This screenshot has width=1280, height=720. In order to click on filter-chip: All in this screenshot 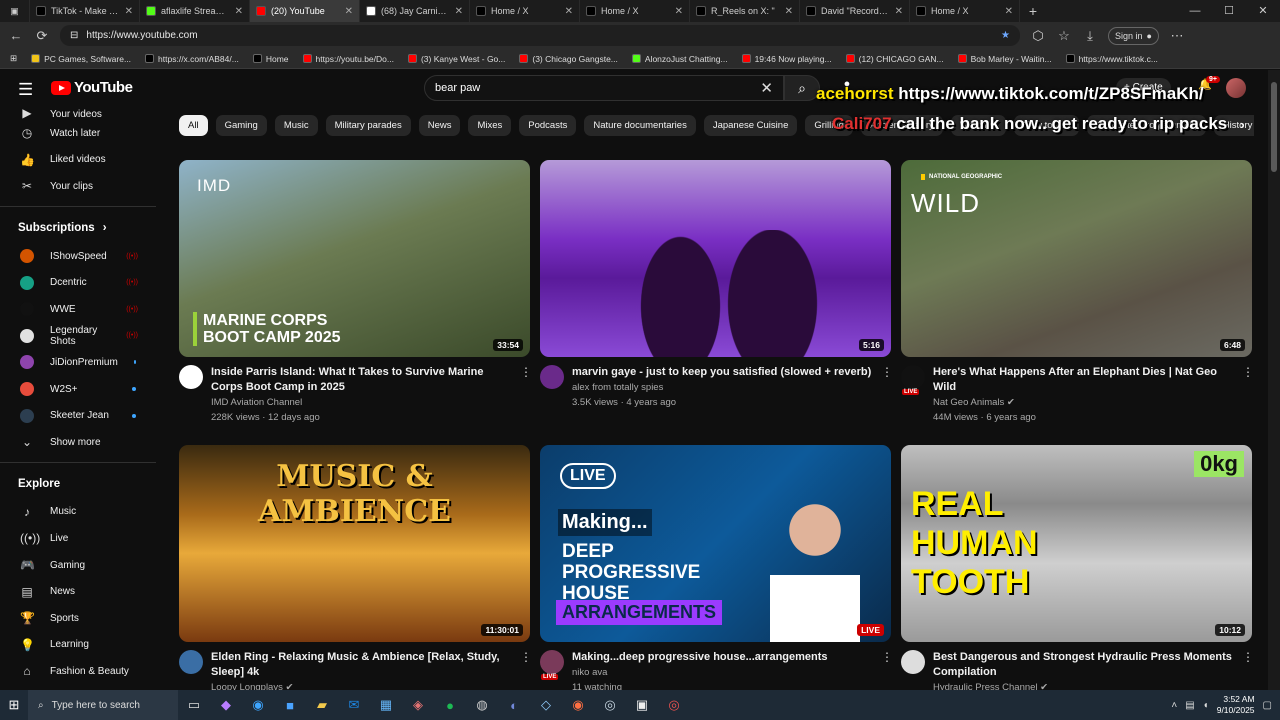, I will do `click(193, 125)`.